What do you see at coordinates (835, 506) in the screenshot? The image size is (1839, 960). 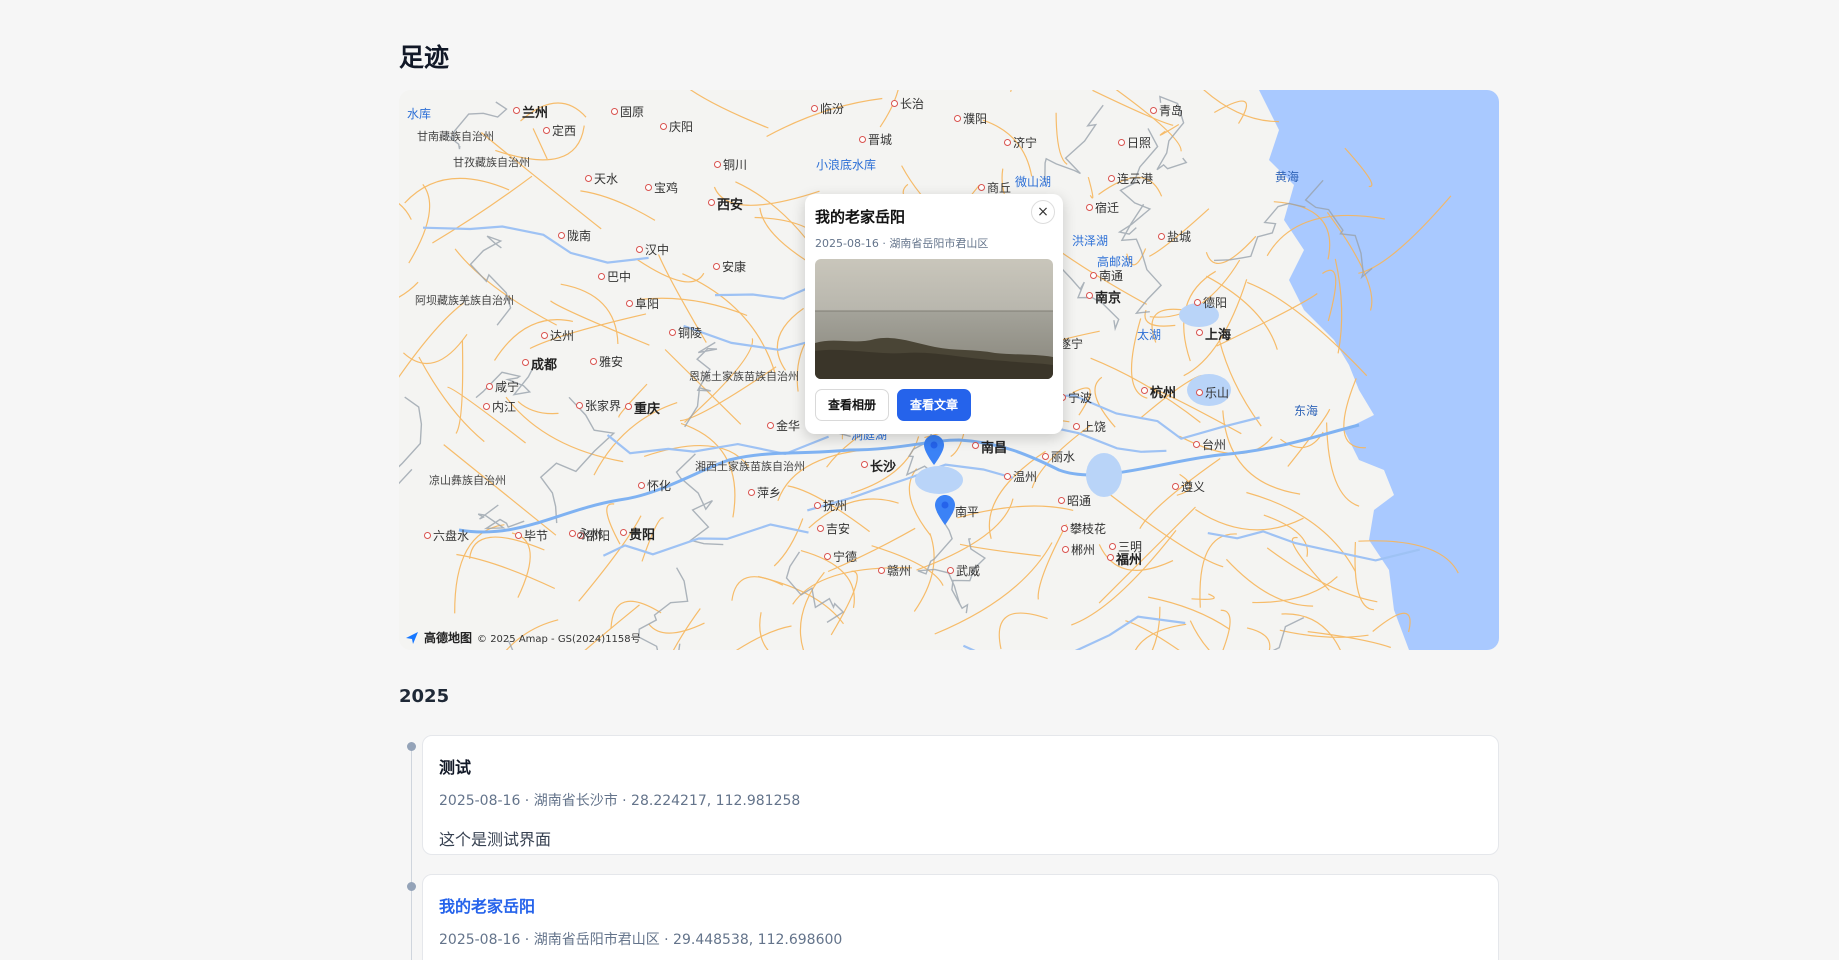 I see `map-place-label: 抚州` at bounding box center [835, 506].